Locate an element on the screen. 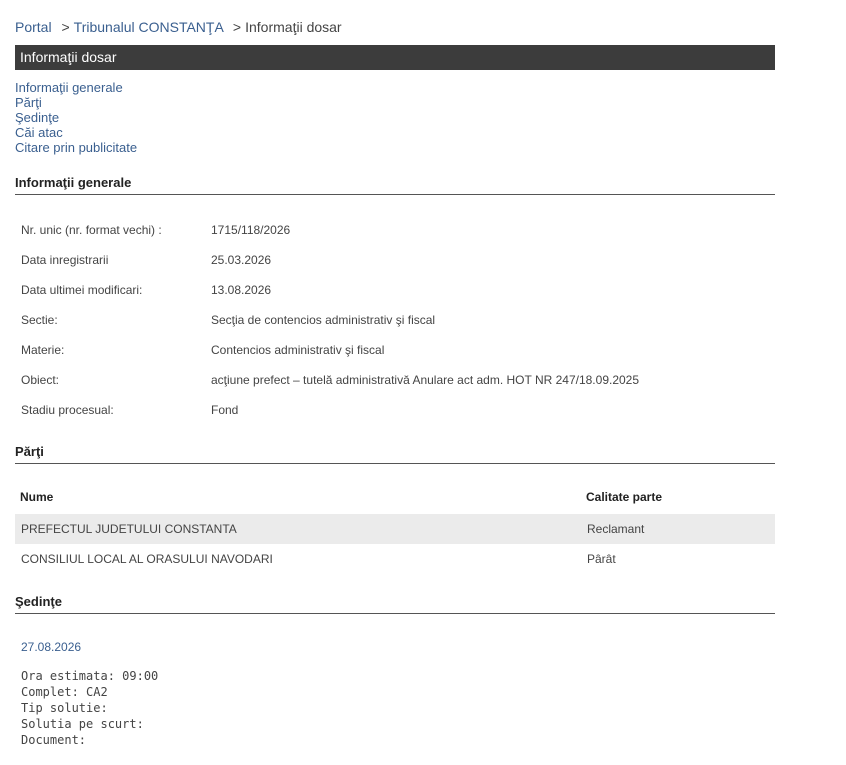  info-value: Contencios administrativ şi fiscal is located at coordinates (298, 350).